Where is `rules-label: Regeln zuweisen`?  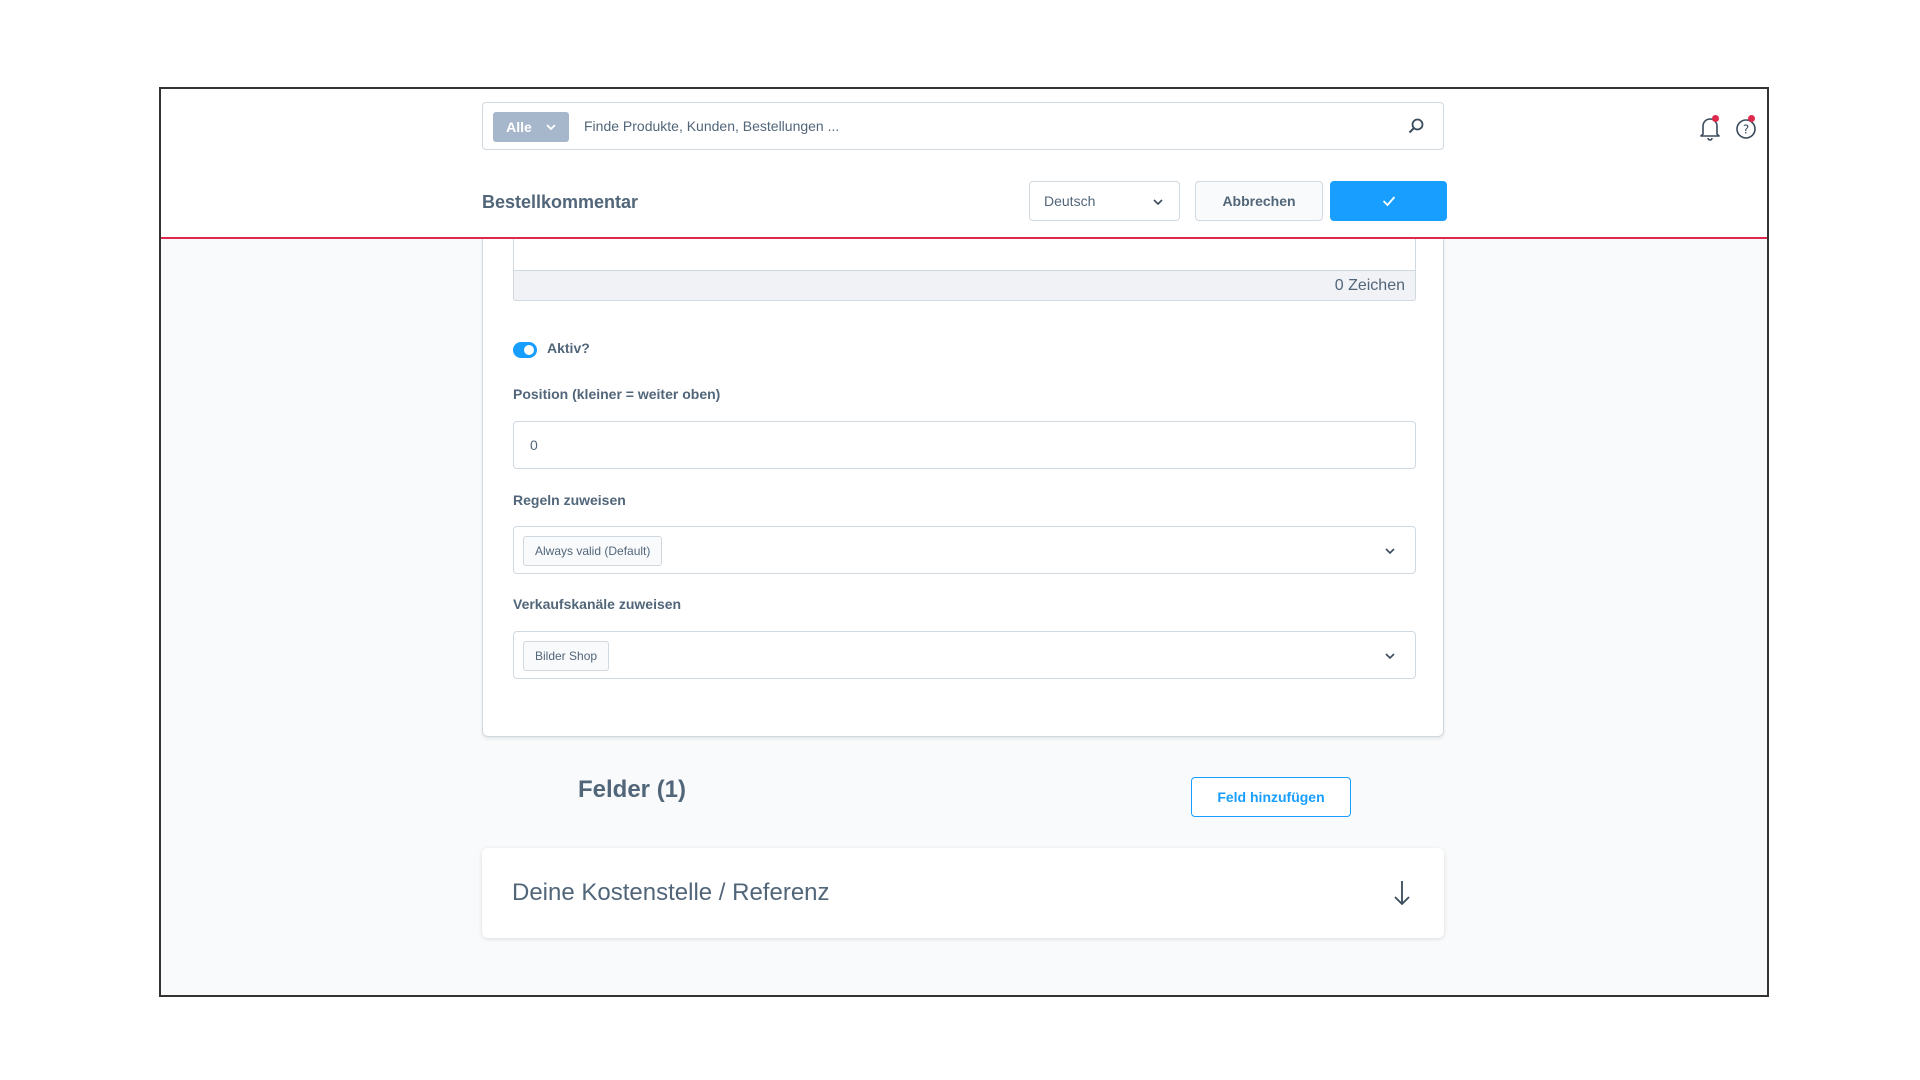
rules-label: Regeln zuweisen is located at coordinates (569, 500).